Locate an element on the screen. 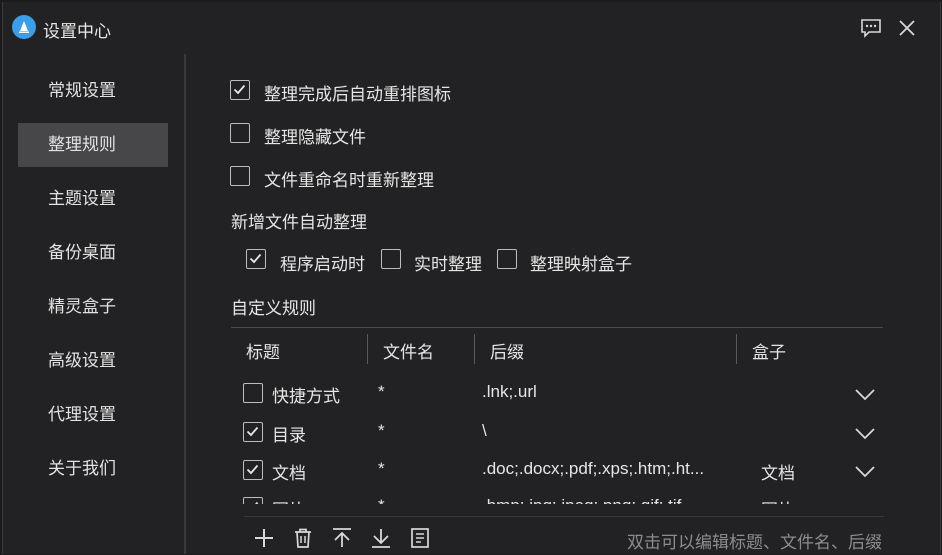 This screenshot has height=555, width=942. option-label: 整理隐藏文件 is located at coordinates (315, 137).